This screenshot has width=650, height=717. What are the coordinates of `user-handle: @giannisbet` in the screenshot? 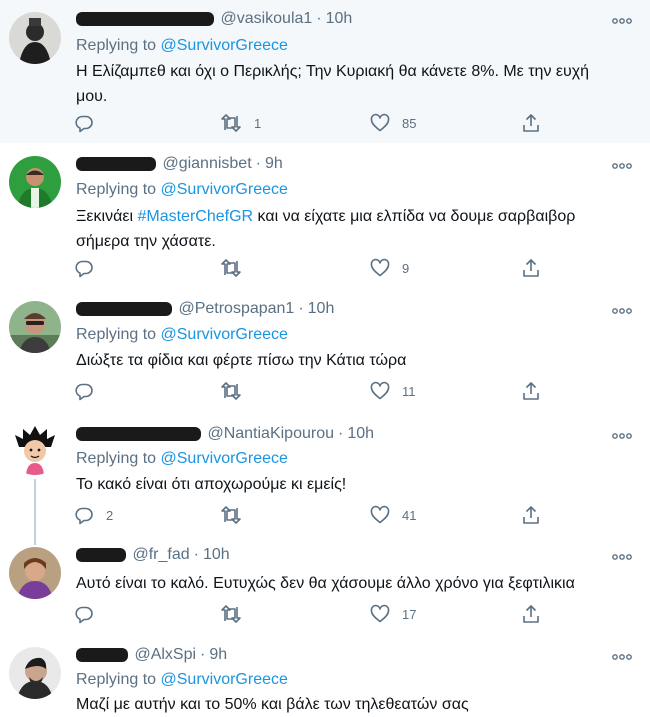 It's located at (206, 163).